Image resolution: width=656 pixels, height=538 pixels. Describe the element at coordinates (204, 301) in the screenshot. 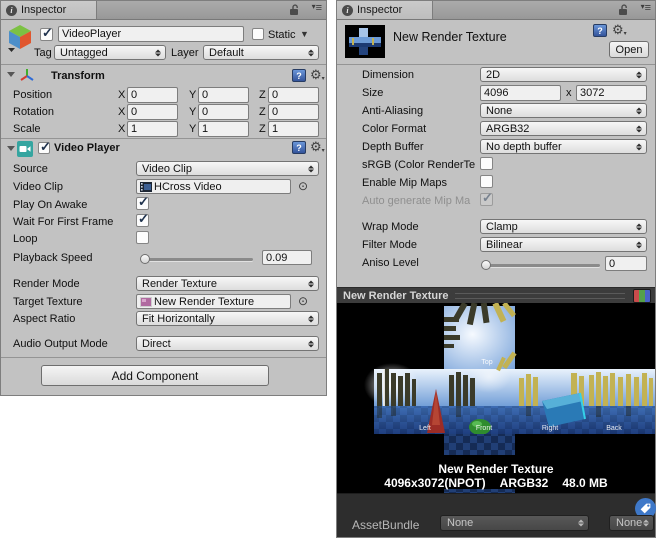

I see `target-texture-value: New Render Texture` at that location.